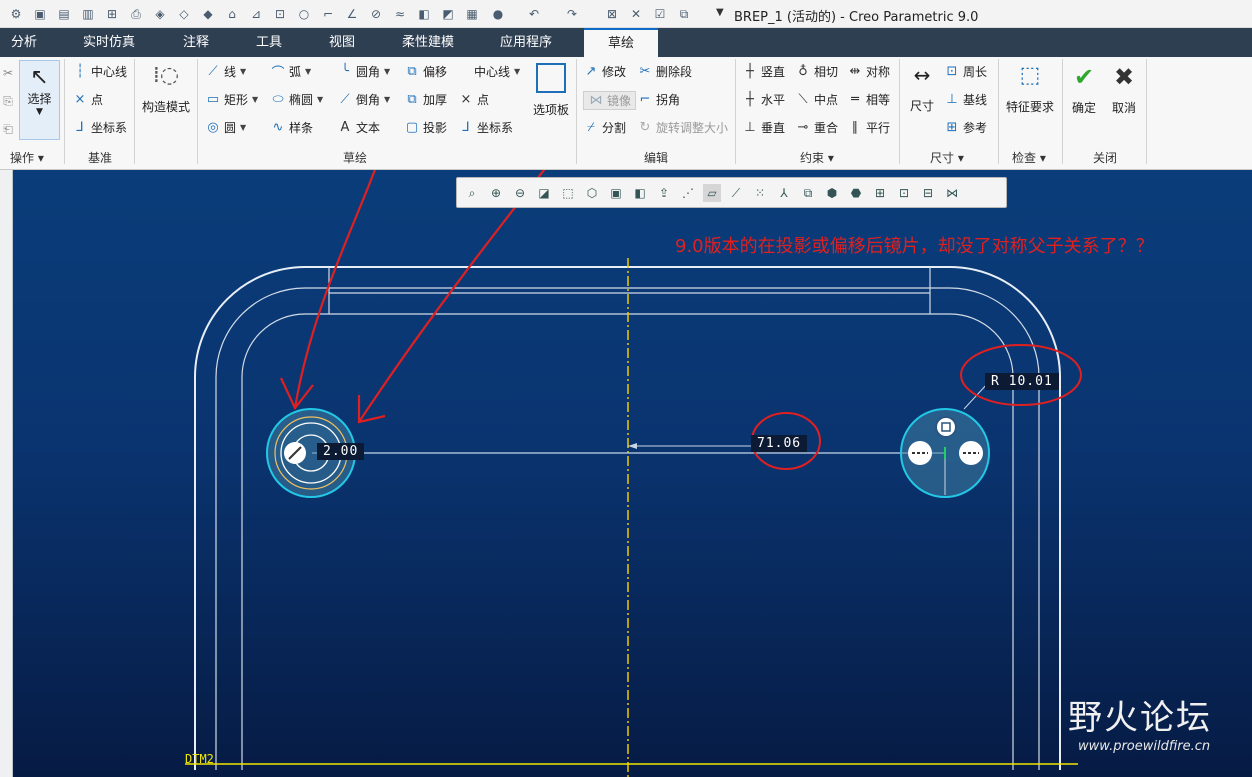 This screenshot has height=777, width=1252. I want to click on save-copy-icon: ▤, so click(64, 14).